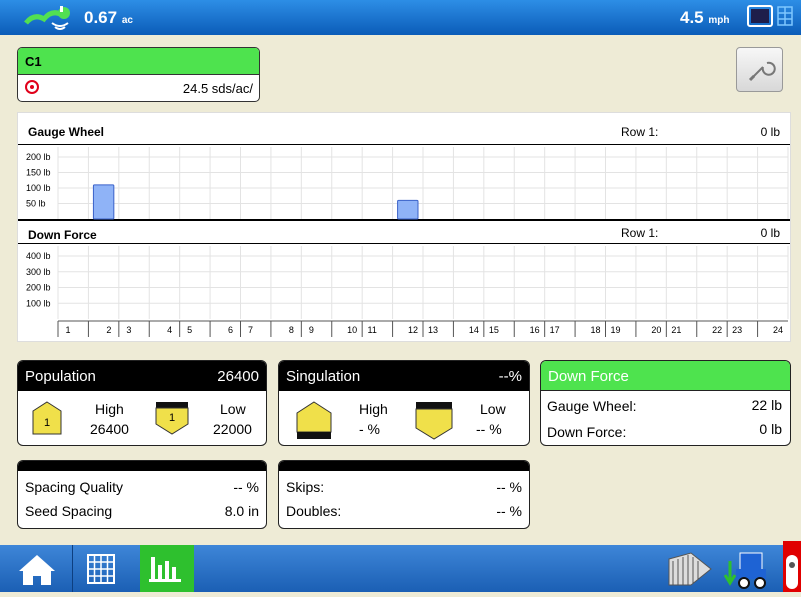  I want to click on bottom-nav-bar, so click(400, 566).